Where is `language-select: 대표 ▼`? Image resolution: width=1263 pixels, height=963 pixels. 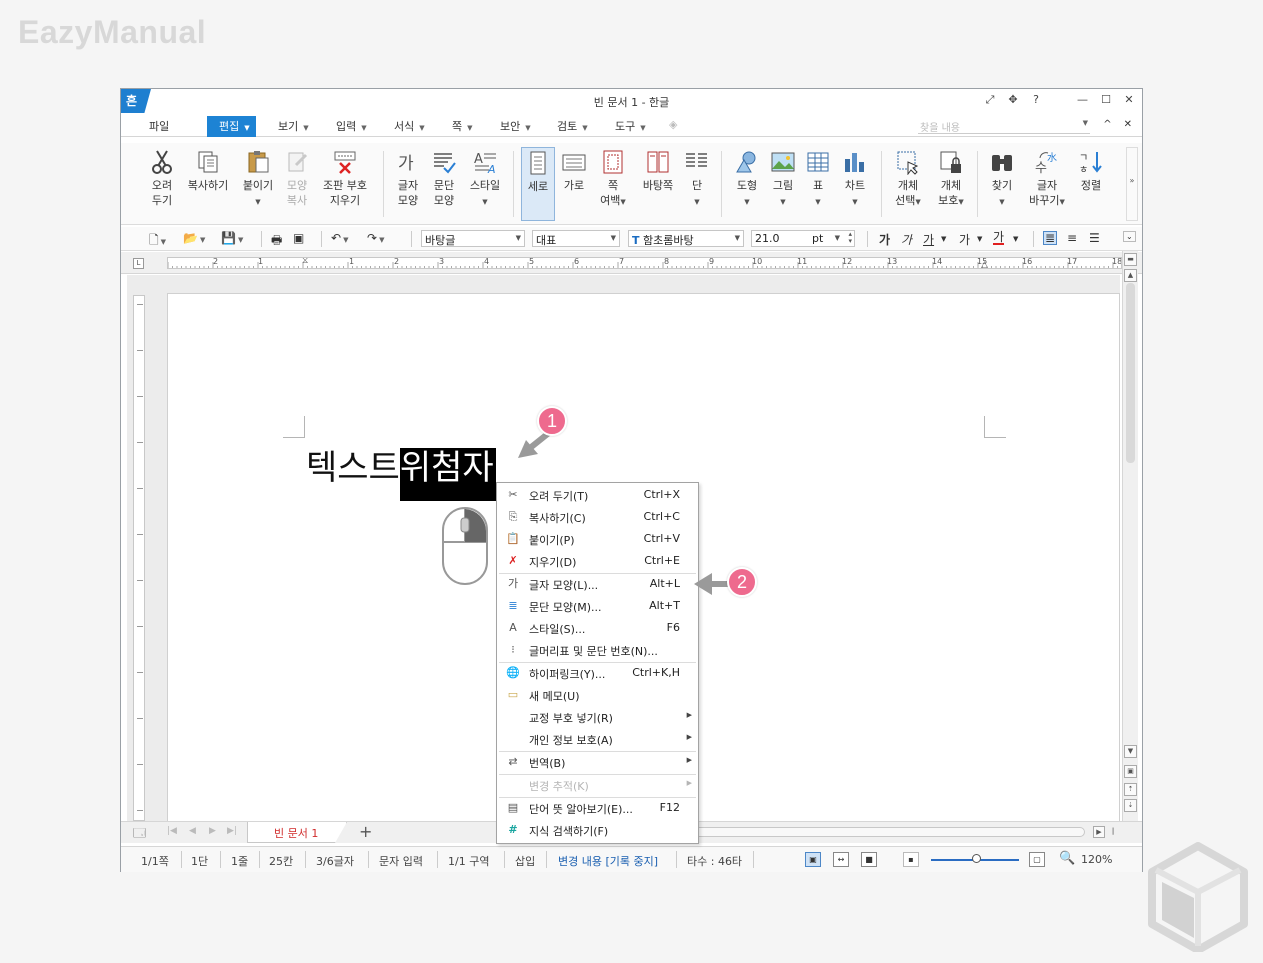
language-select: 대표 ▼ is located at coordinates (576, 238).